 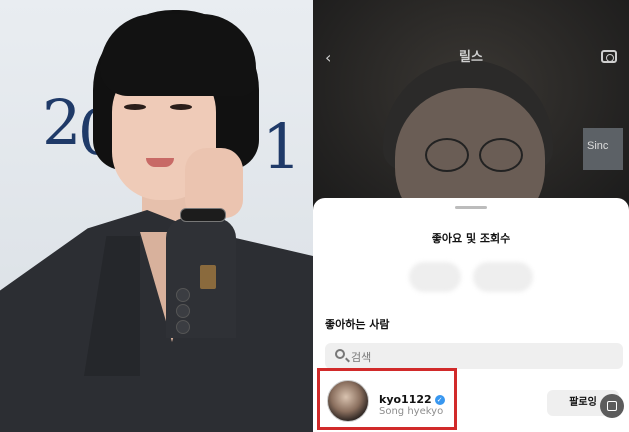 What do you see at coordinates (609, 56) in the screenshot?
I see `camera-icon` at bounding box center [609, 56].